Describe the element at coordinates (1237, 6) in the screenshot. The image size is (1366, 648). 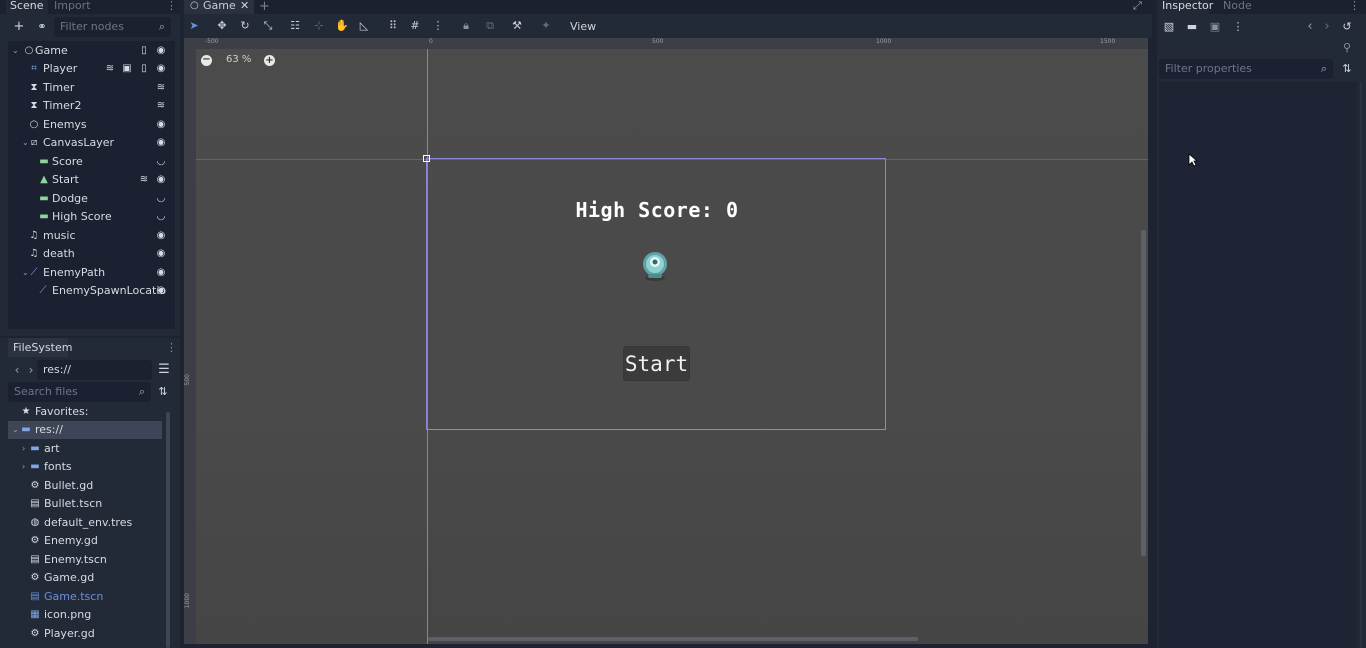
I see `tab-node: Node` at that location.